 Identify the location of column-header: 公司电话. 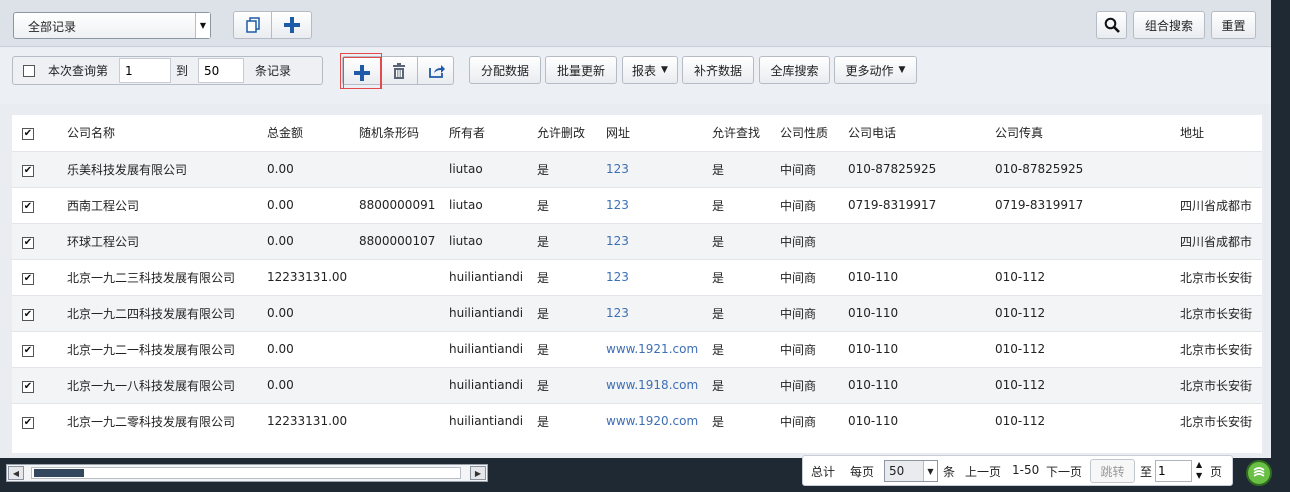
(921, 133).